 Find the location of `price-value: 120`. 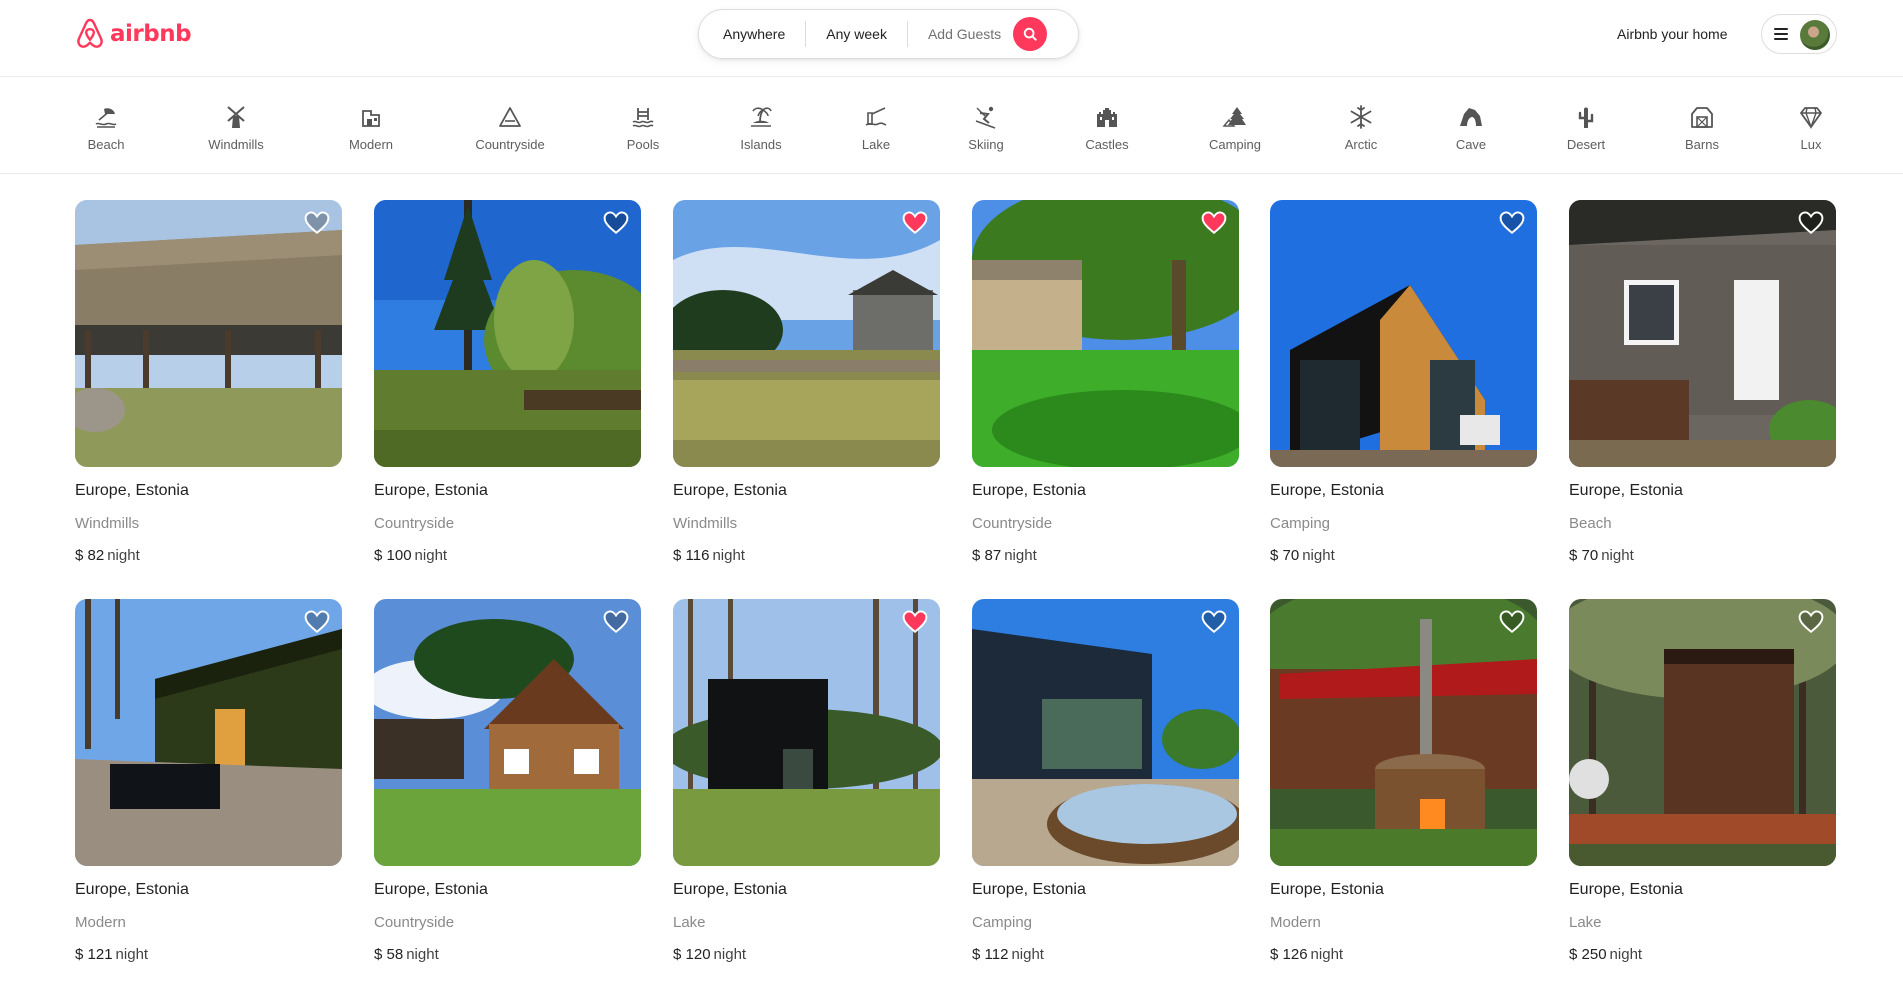

price-value: 120 is located at coordinates (698, 954).